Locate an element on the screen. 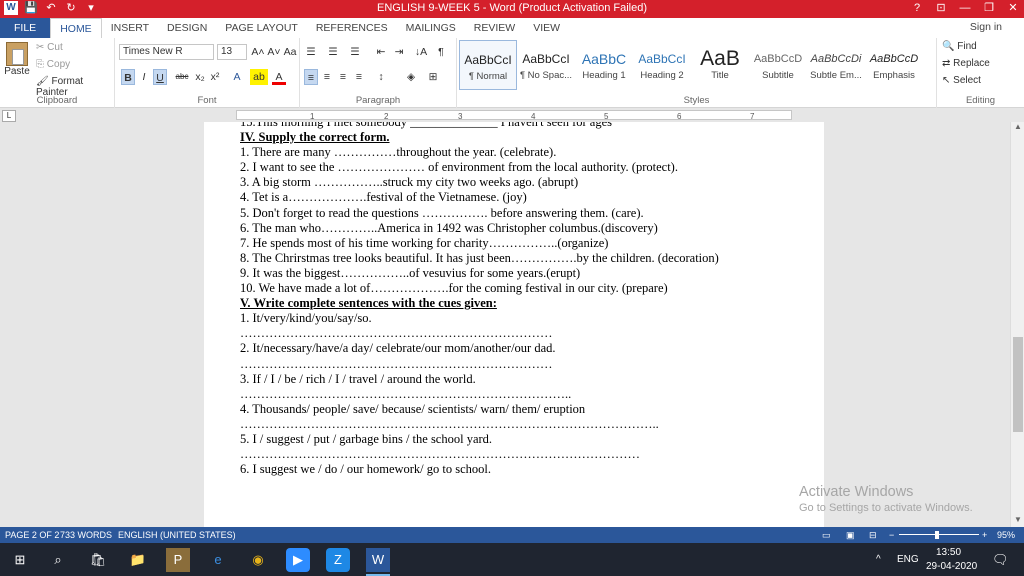  style-emphasis: AaBbCcD Emphasis is located at coordinates (894, 65).